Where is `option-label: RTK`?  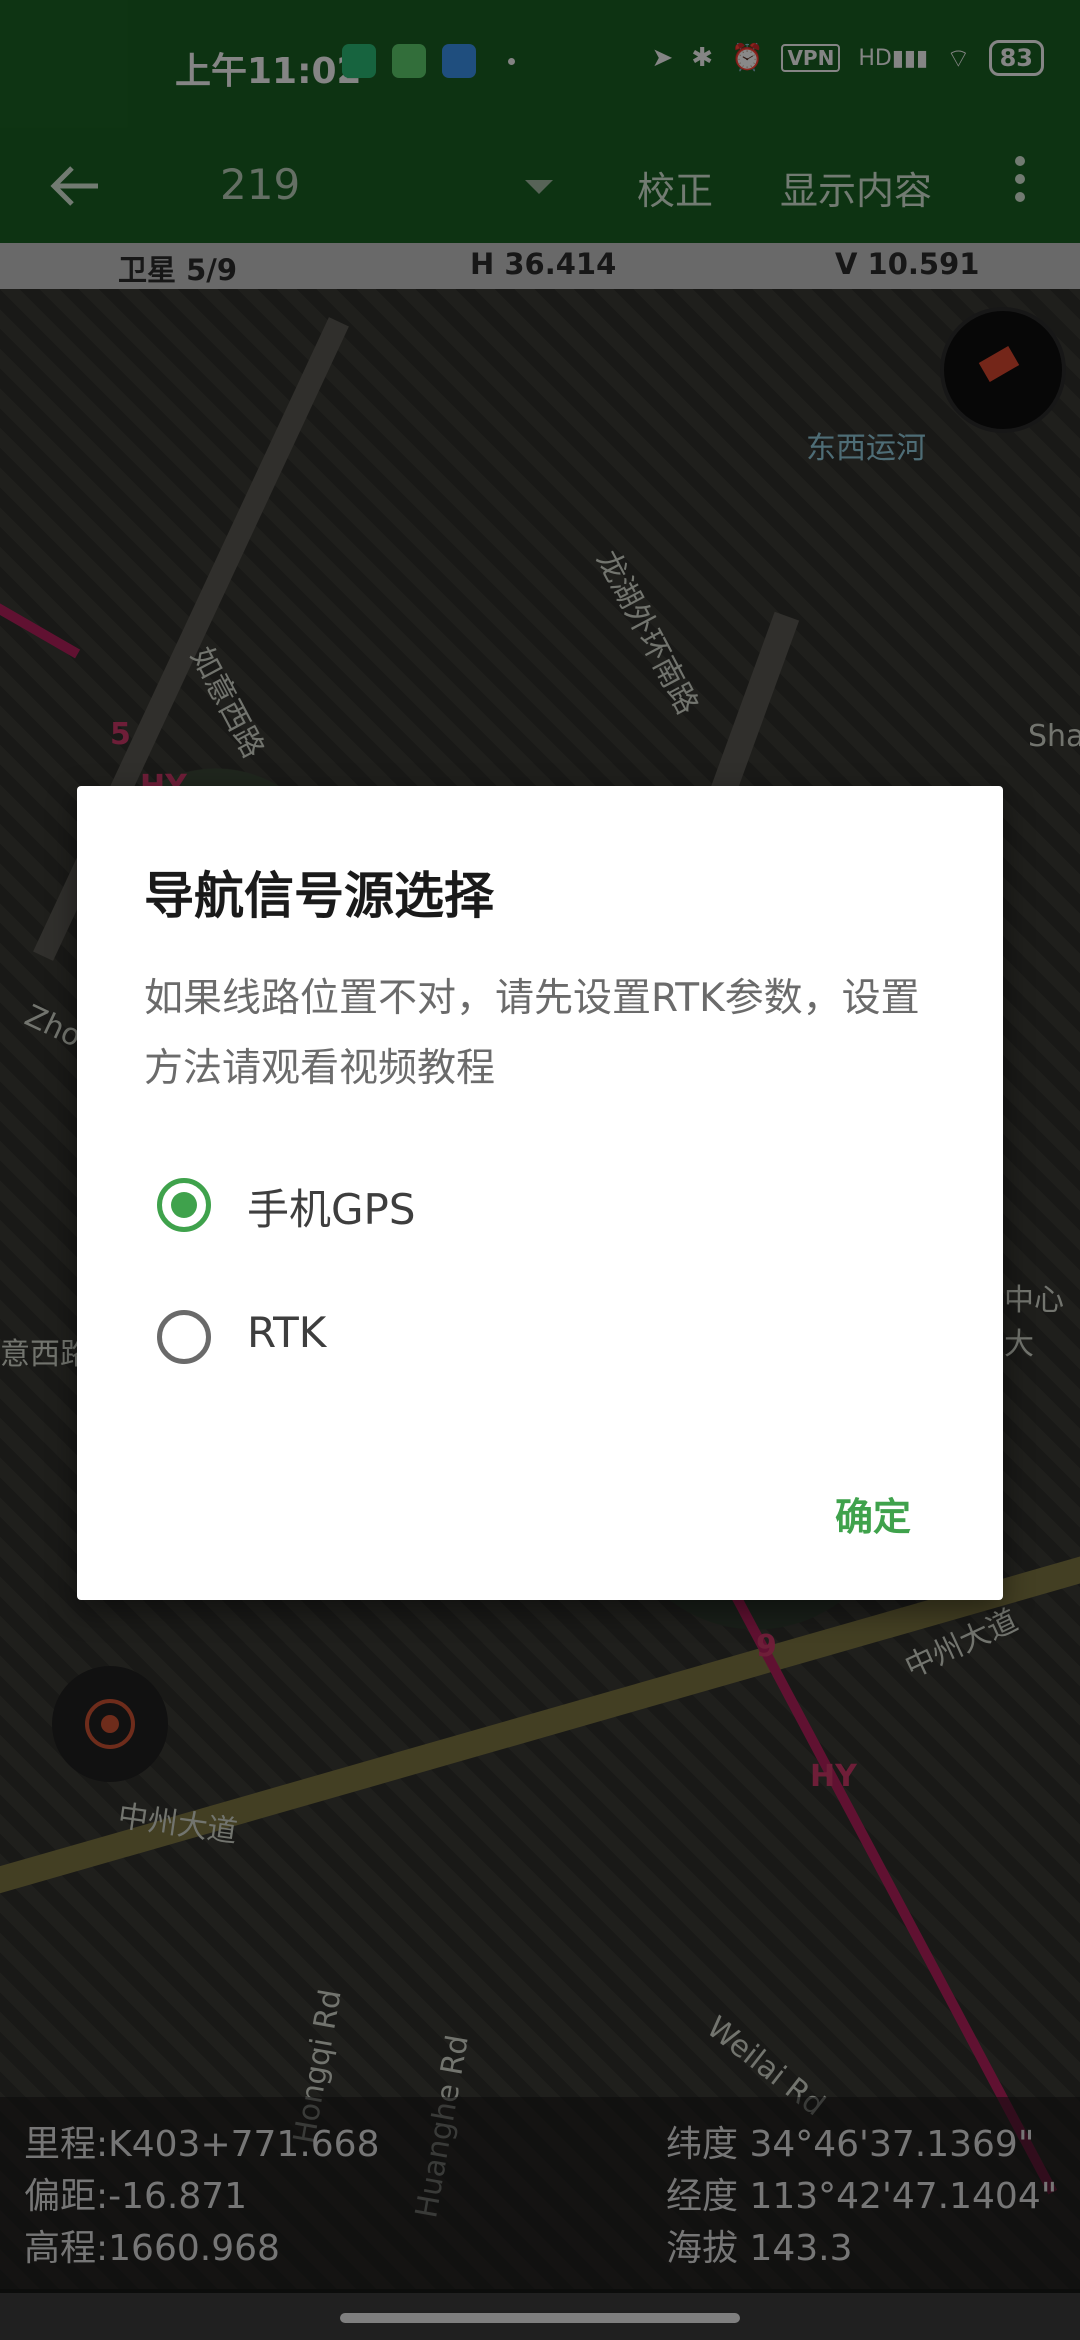
option-label: RTK is located at coordinates (287, 1332).